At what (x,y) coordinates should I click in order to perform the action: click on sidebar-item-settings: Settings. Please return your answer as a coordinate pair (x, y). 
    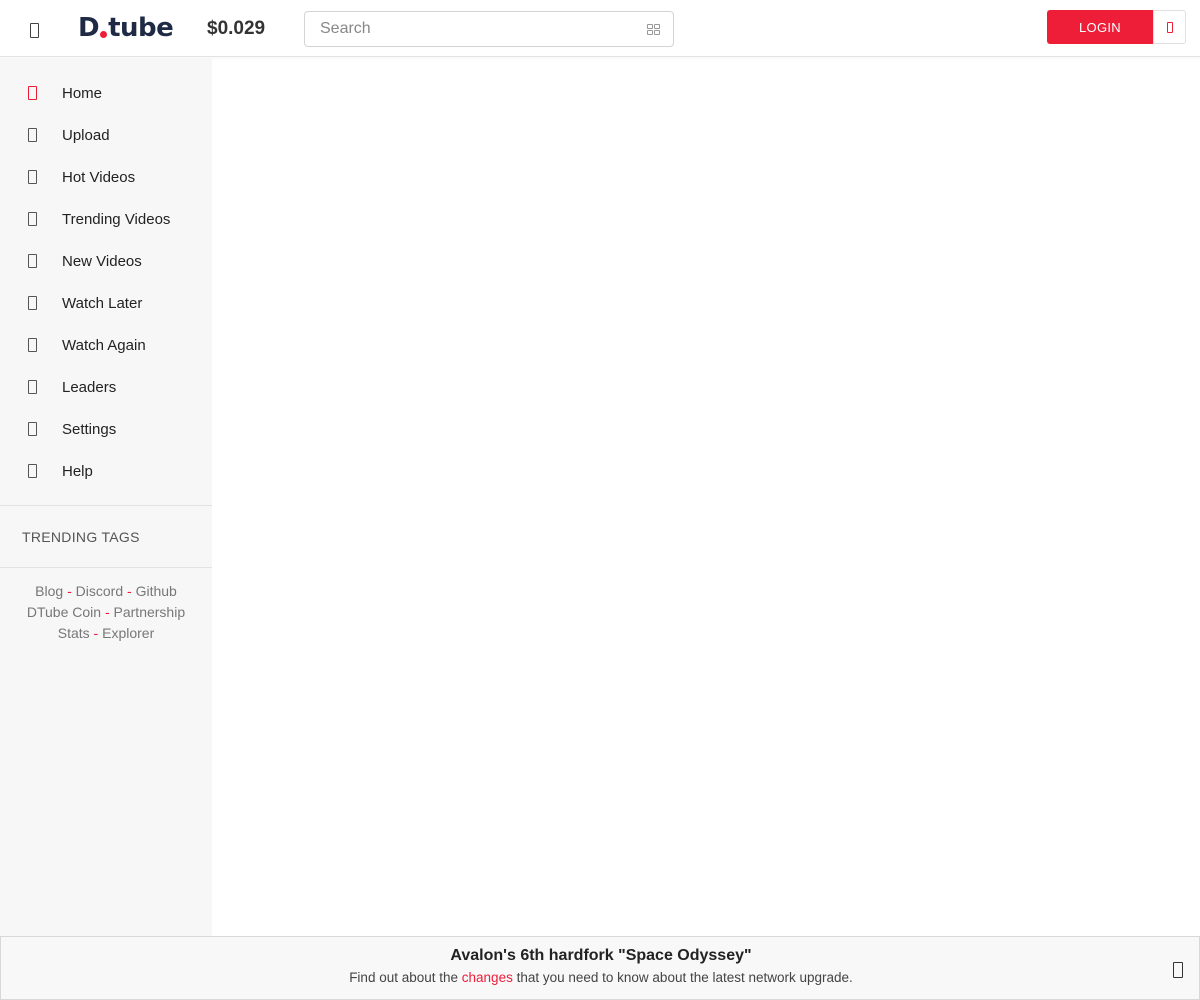
    Looking at the image, I should click on (106, 429).